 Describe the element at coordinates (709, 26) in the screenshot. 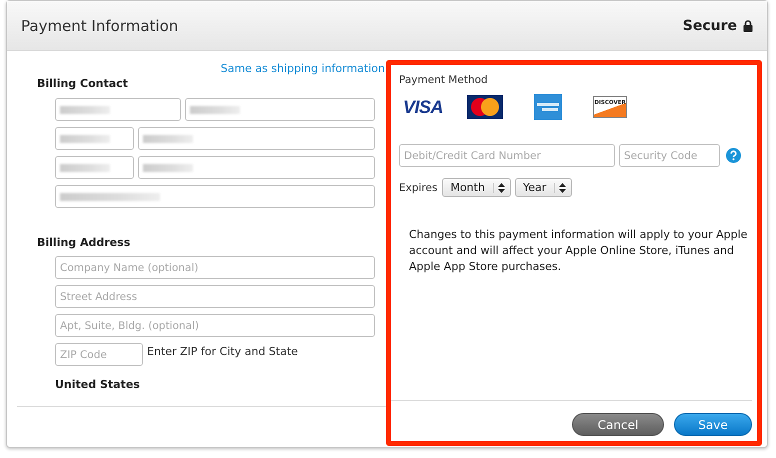

I see `secure-label: Secure` at that location.